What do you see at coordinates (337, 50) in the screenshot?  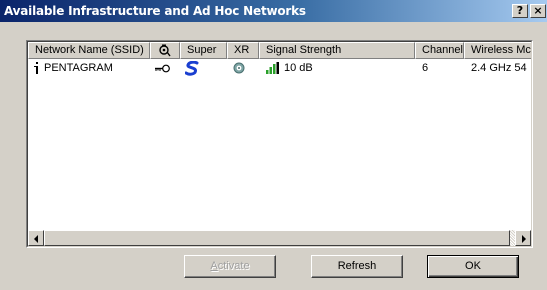 I see `column-header-signal-strength: Signal Strength` at bounding box center [337, 50].